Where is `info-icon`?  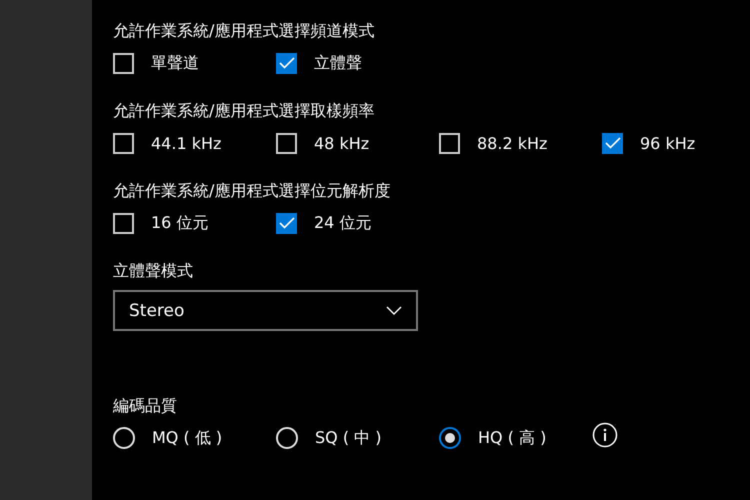
info-icon is located at coordinates (605, 435).